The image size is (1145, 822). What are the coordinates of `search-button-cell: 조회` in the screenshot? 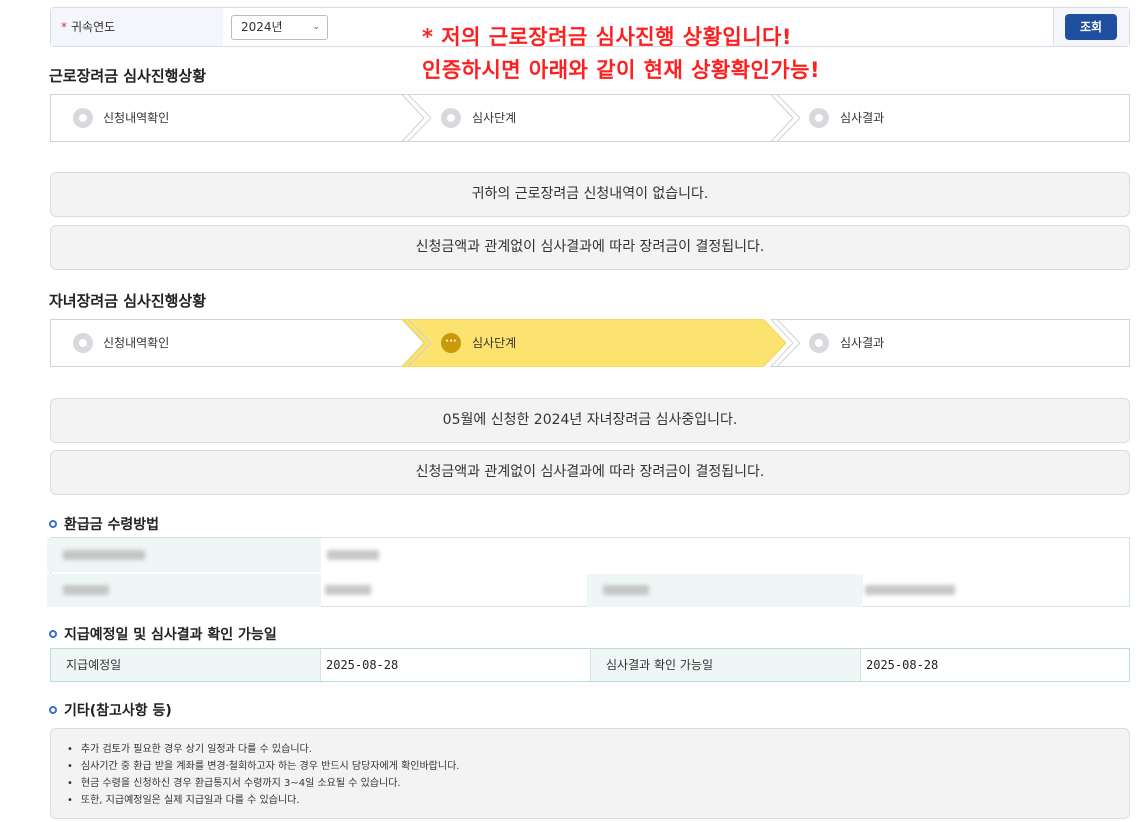 It's located at (1091, 27).